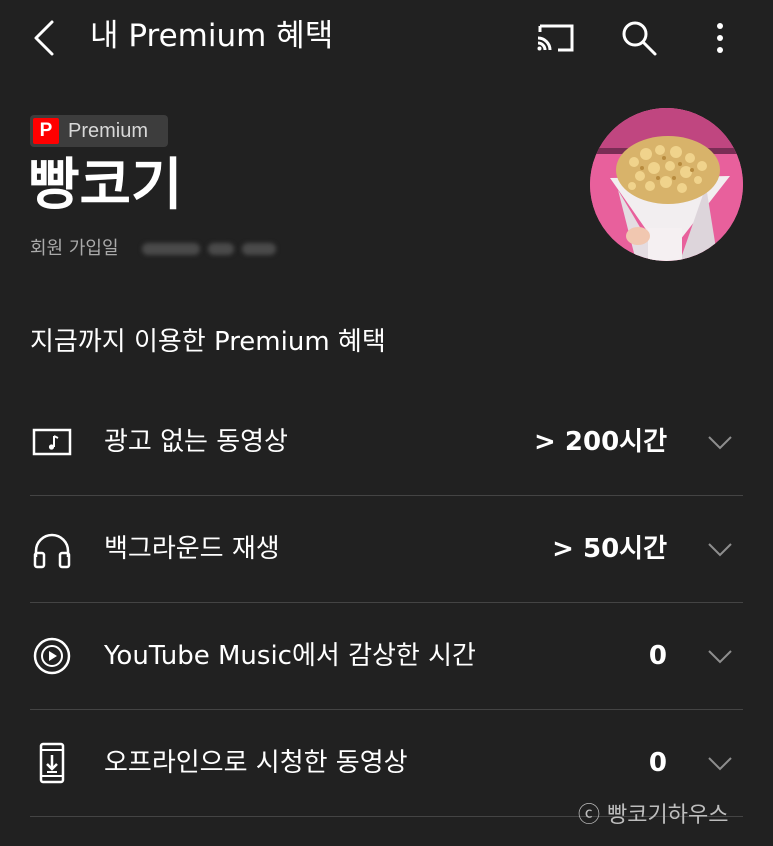 This screenshot has width=773, height=846. Describe the element at coordinates (653, 815) in the screenshot. I see `watermark: ⓒ 빵코기하우스` at that location.